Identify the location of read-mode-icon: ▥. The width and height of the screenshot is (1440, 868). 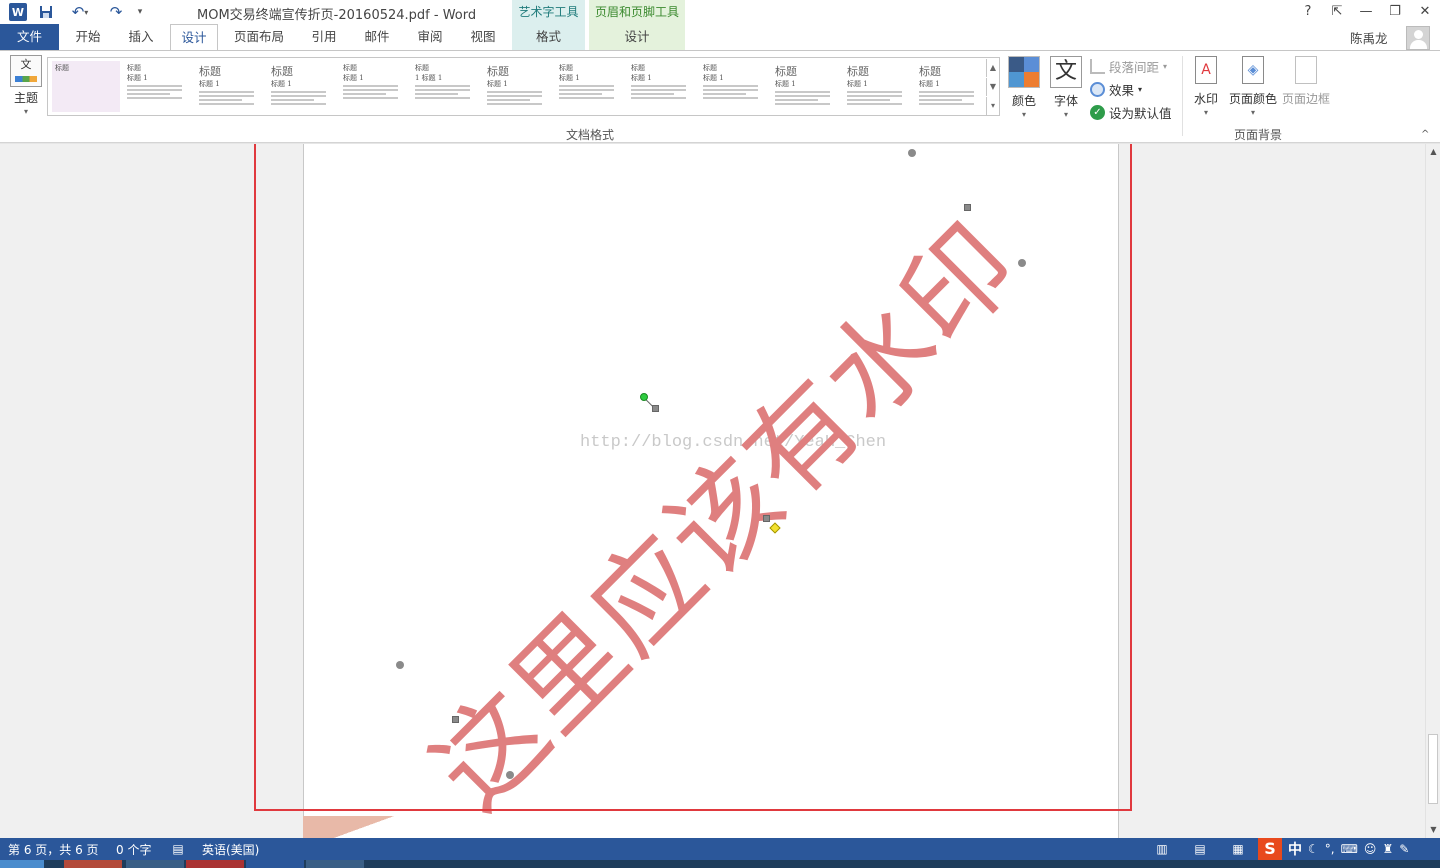
(1162, 849).